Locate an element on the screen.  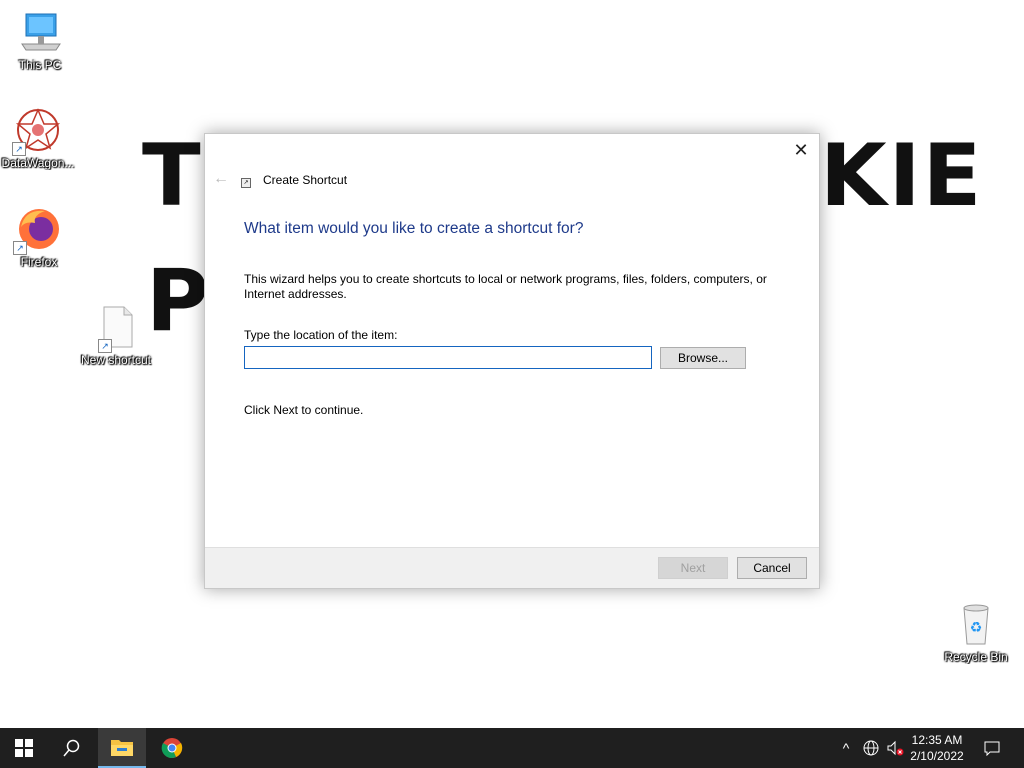
windows-logo-icon is located at coordinates (24, 748).